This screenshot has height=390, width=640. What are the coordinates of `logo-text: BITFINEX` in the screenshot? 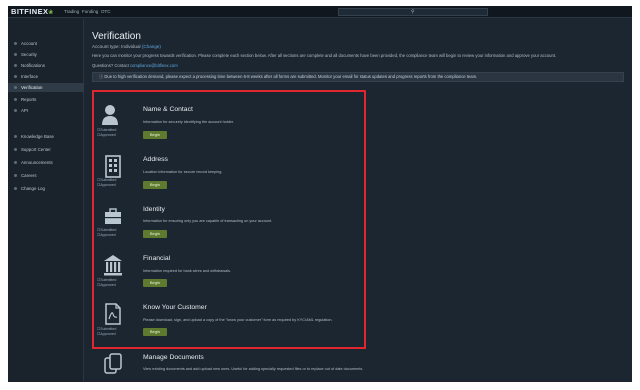 It's located at (30, 11).